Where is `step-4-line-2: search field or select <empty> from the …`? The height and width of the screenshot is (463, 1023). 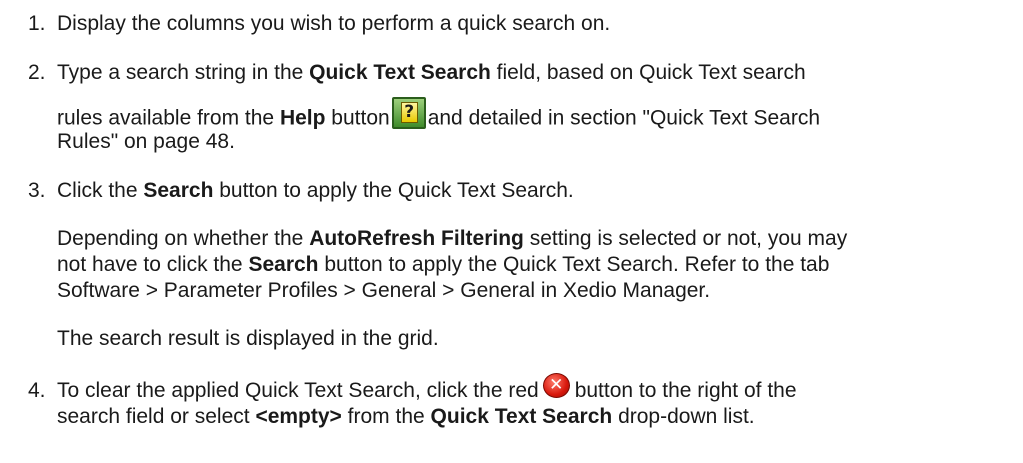
step-4-line-2: search field or select <empty> from the … is located at coordinates (406, 417).